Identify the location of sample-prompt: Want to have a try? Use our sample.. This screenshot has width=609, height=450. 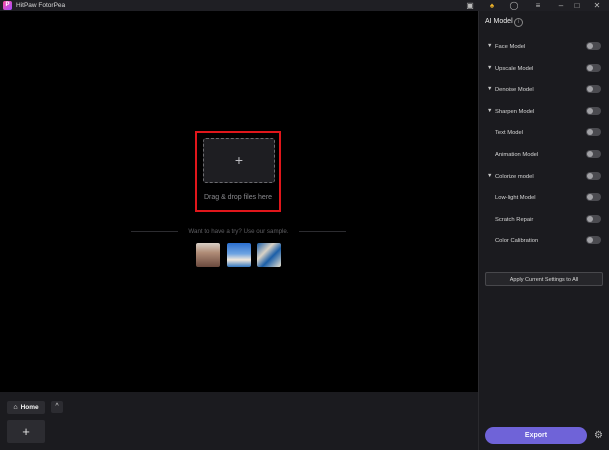
(238, 231).